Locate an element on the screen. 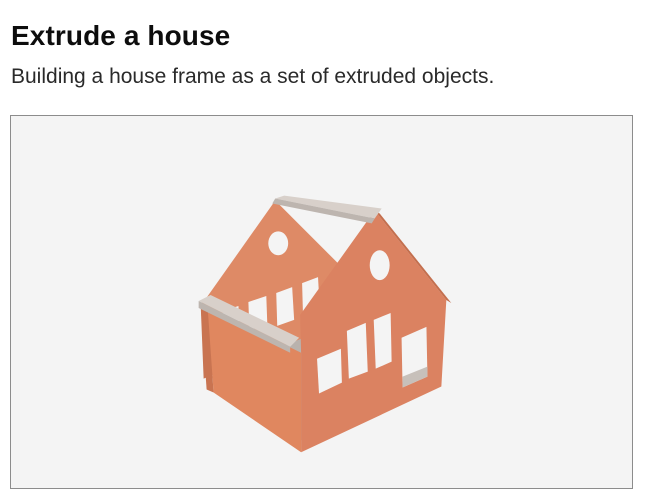  back-gable-round-window is located at coordinates (278, 243).